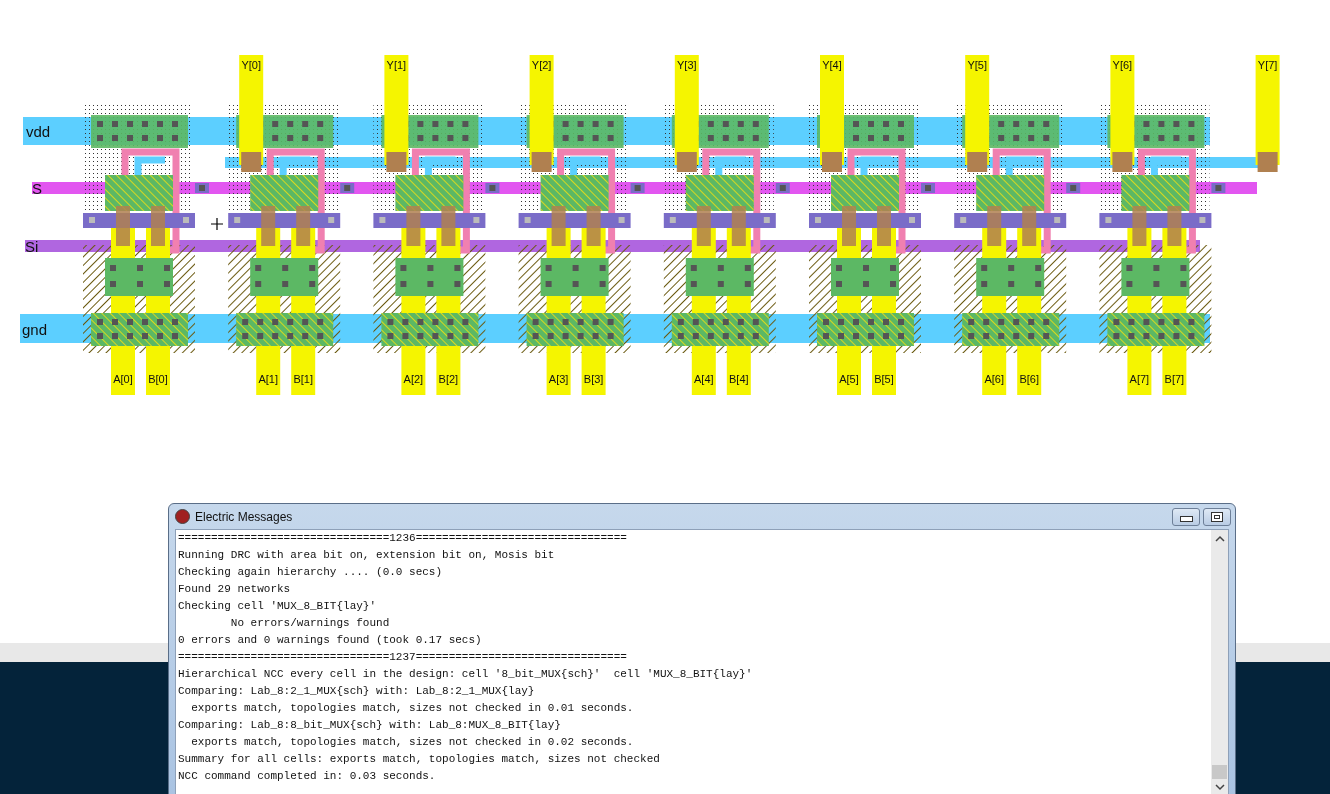 Image resolution: width=1330 pixels, height=794 pixels. What do you see at coordinates (370, 725) in the screenshot?
I see `log-line: Comparing: Lab_8:8_bit_MUX{sch} with: Lab_8:MUX_8_BIT{lay}` at bounding box center [370, 725].